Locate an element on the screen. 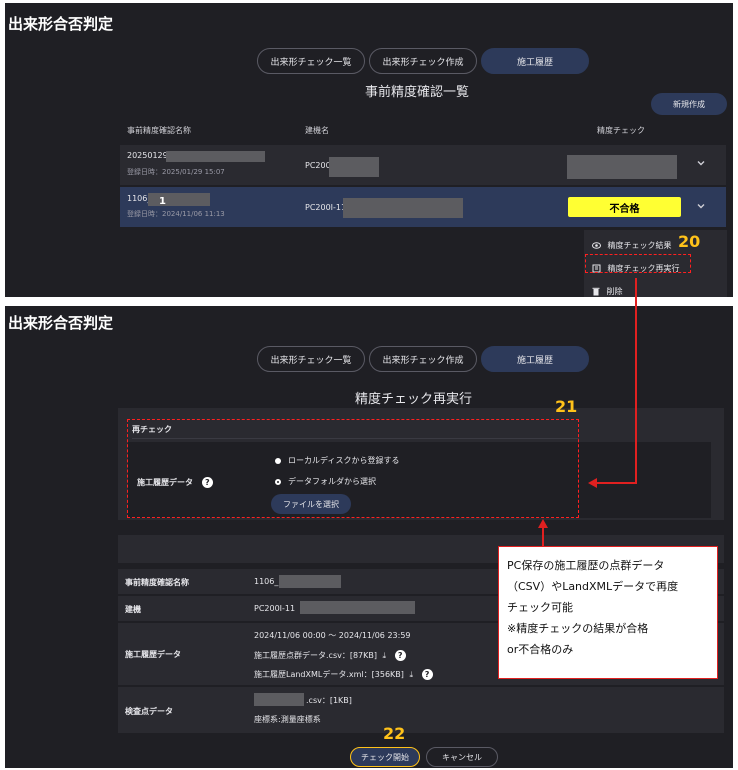 The width and height of the screenshot is (738, 770). highlight-recheck is located at coordinates (638, 263).